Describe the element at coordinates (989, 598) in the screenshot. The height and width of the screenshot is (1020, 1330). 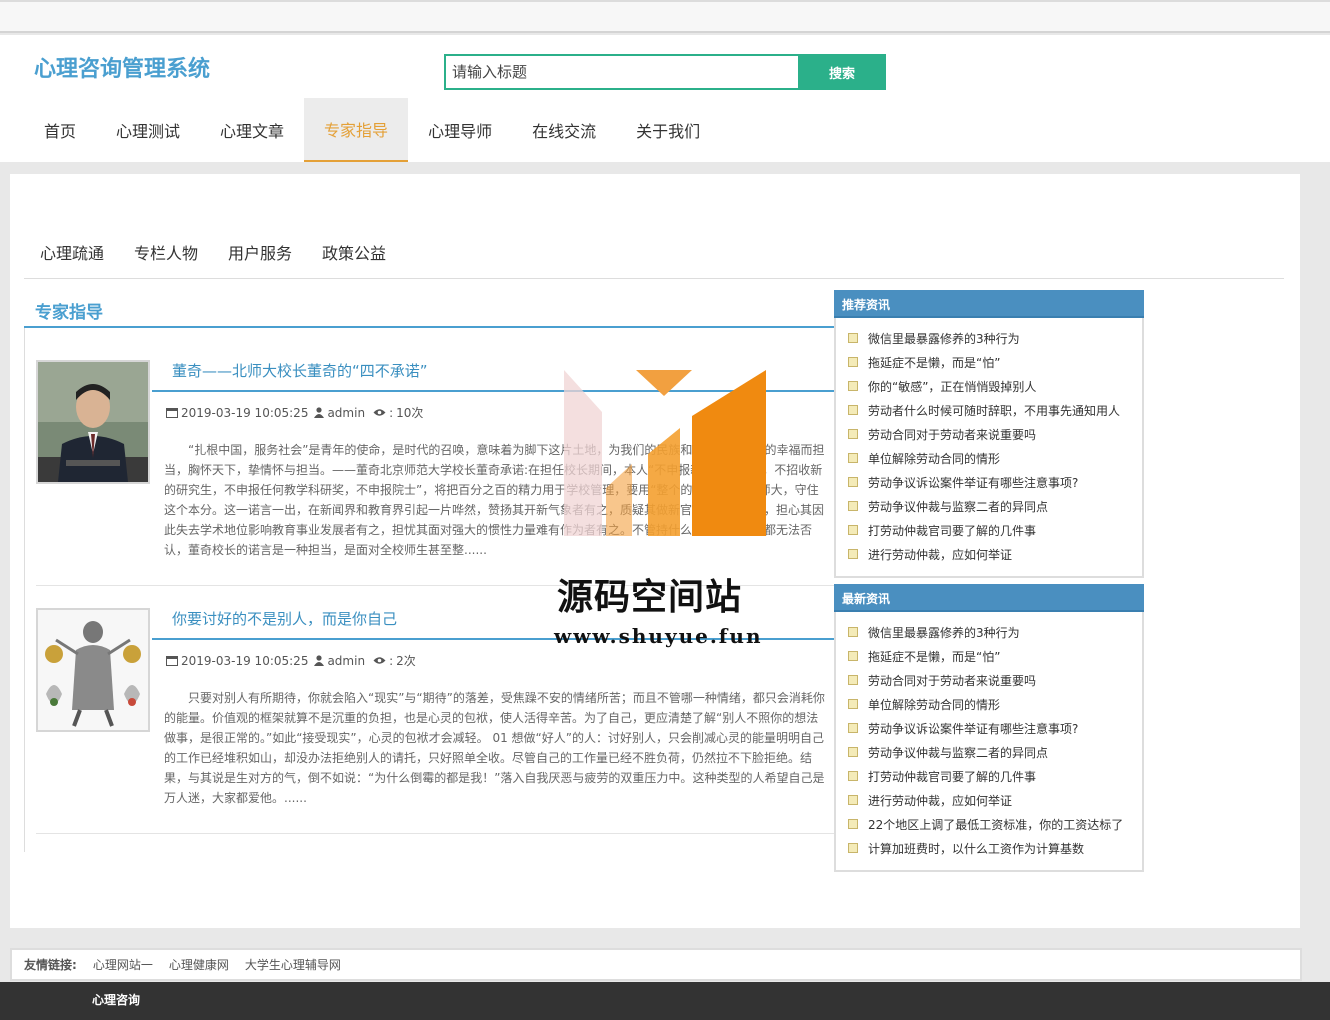
I see `sidebar-title: 最新资讯` at that location.